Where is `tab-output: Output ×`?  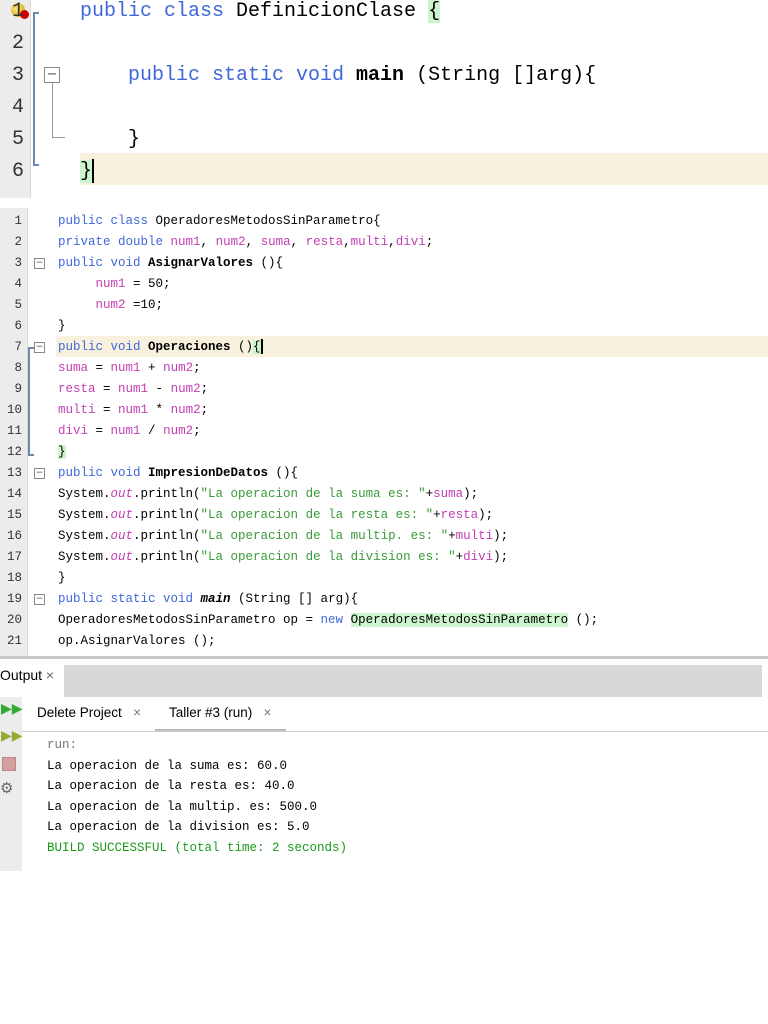 tab-output: Output × is located at coordinates (27, 675).